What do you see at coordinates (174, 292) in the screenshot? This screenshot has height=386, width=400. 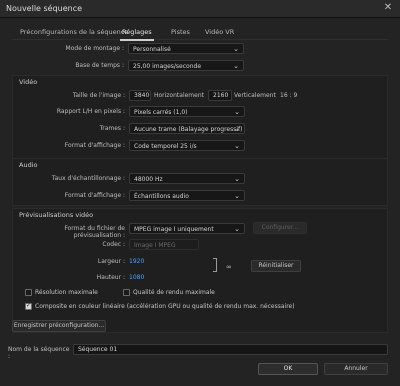 I see `max-render-quality-label: Qualité de rendu maximale` at bounding box center [174, 292].